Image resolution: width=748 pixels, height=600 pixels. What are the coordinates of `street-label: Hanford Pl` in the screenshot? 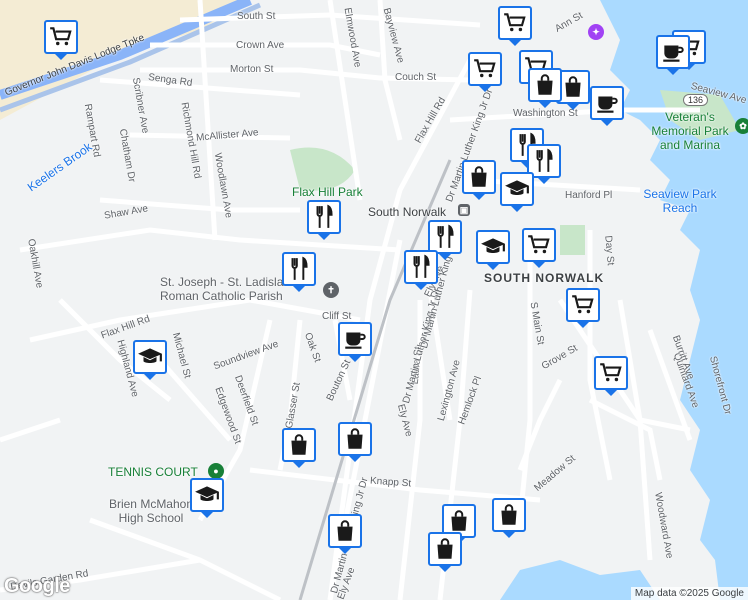 It's located at (589, 195).